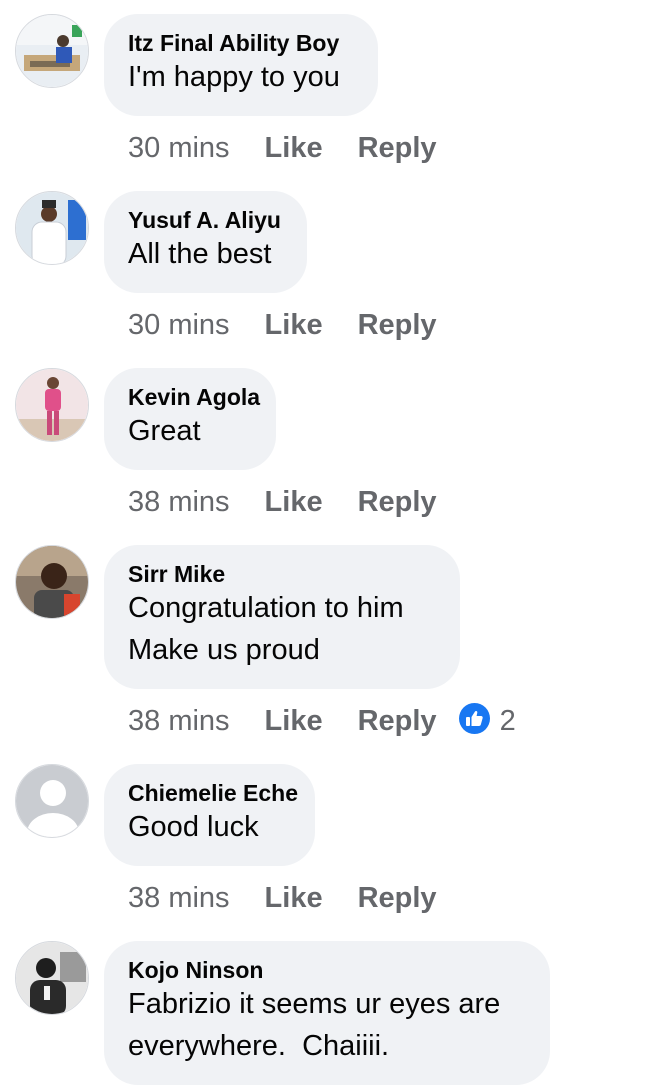  I want to click on comment-author: Chiemelie Eche, so click(213, 793).